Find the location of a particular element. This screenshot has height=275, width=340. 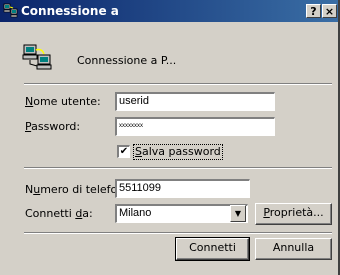

password-field: xxxxxxxx is located at coordinates (195, 126).